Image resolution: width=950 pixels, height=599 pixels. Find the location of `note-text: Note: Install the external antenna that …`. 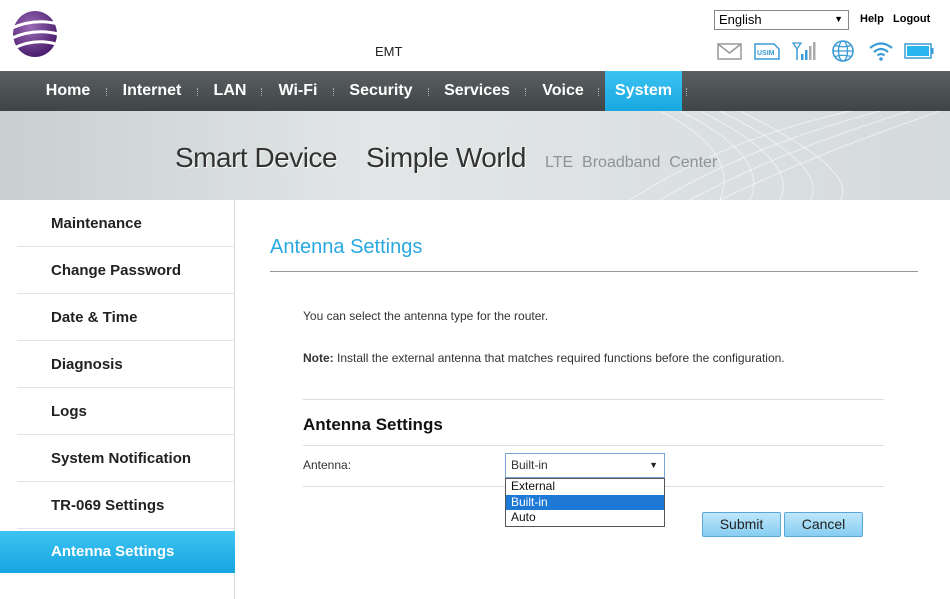

note-text: Note: Install the external antenna that … is located at coordinates (544, 358).